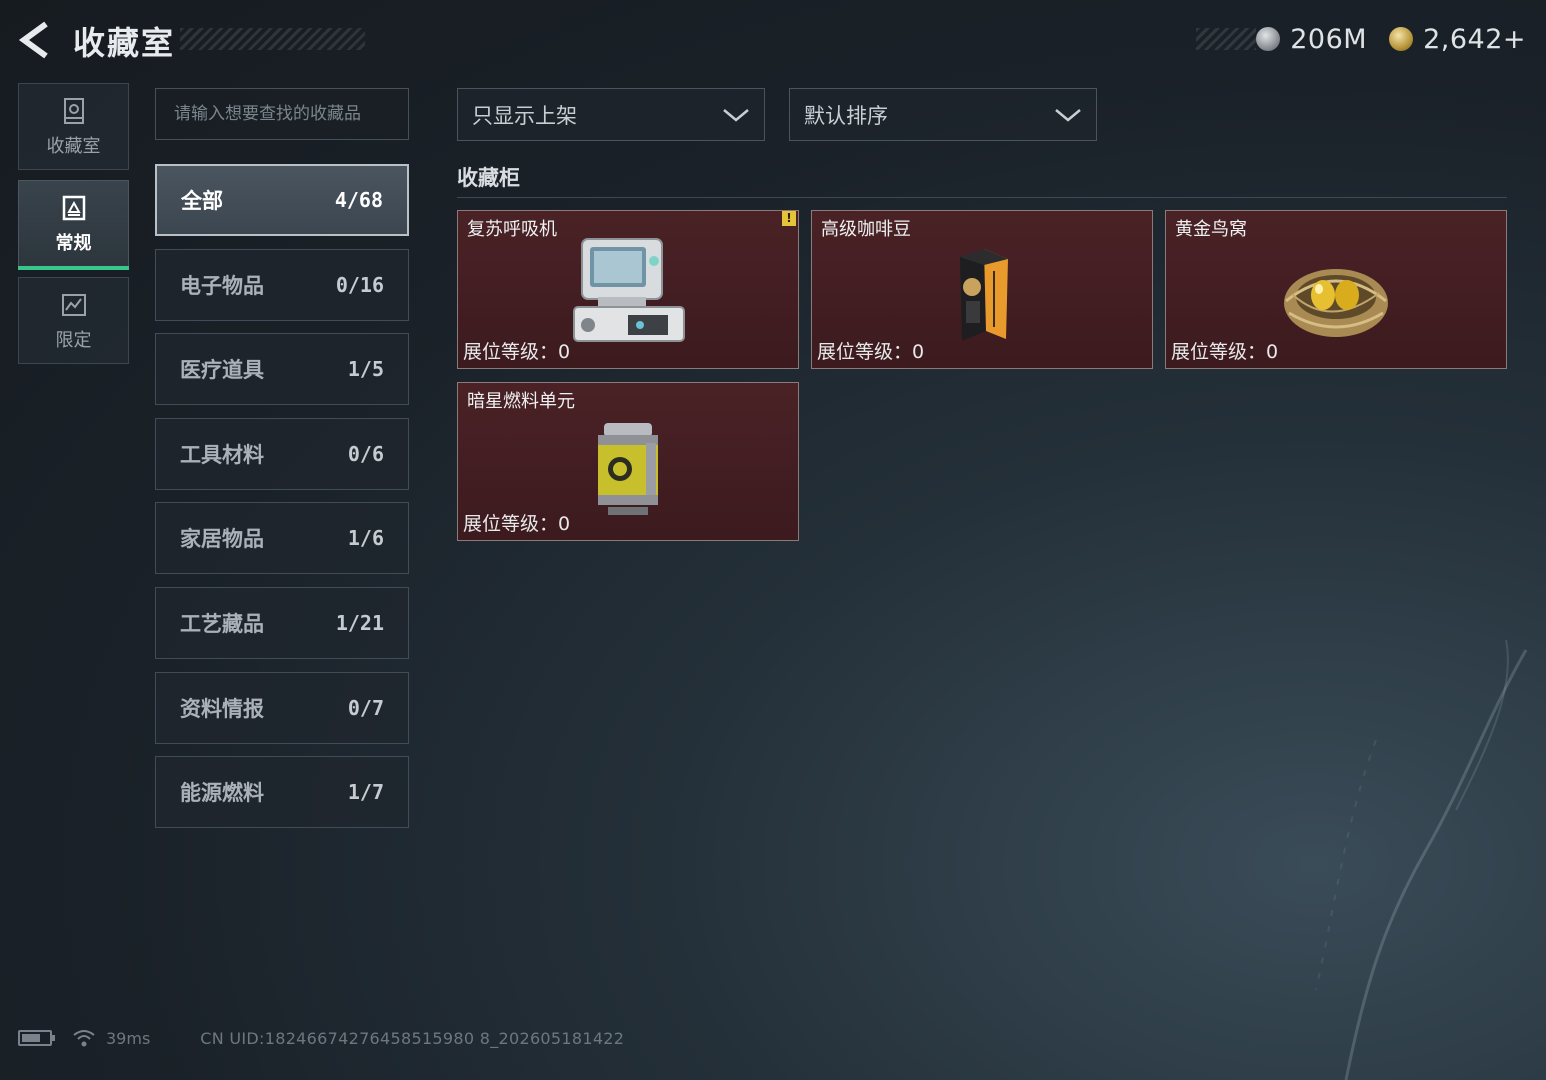 The width and height of the screenshot is (1546, 1080). What do you see at coordinates (222, 708) in the screenshot?
I see `category-name: 资料情报` at bounding box center [222, 708].